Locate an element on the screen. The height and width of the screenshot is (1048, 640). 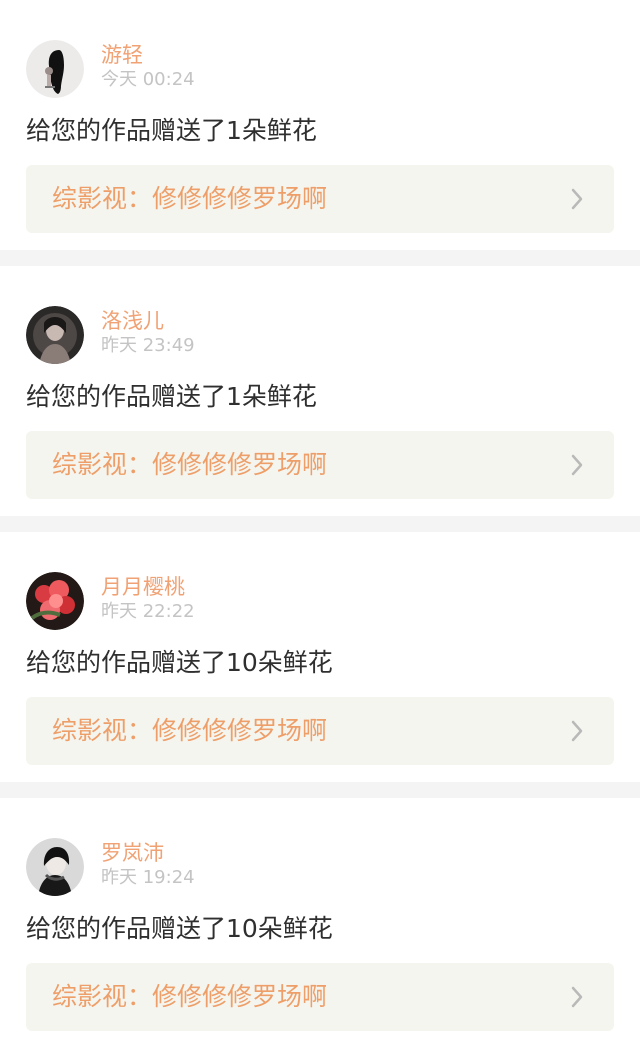
avatar-red-flowers-icon is located at coordinates (55, 601).